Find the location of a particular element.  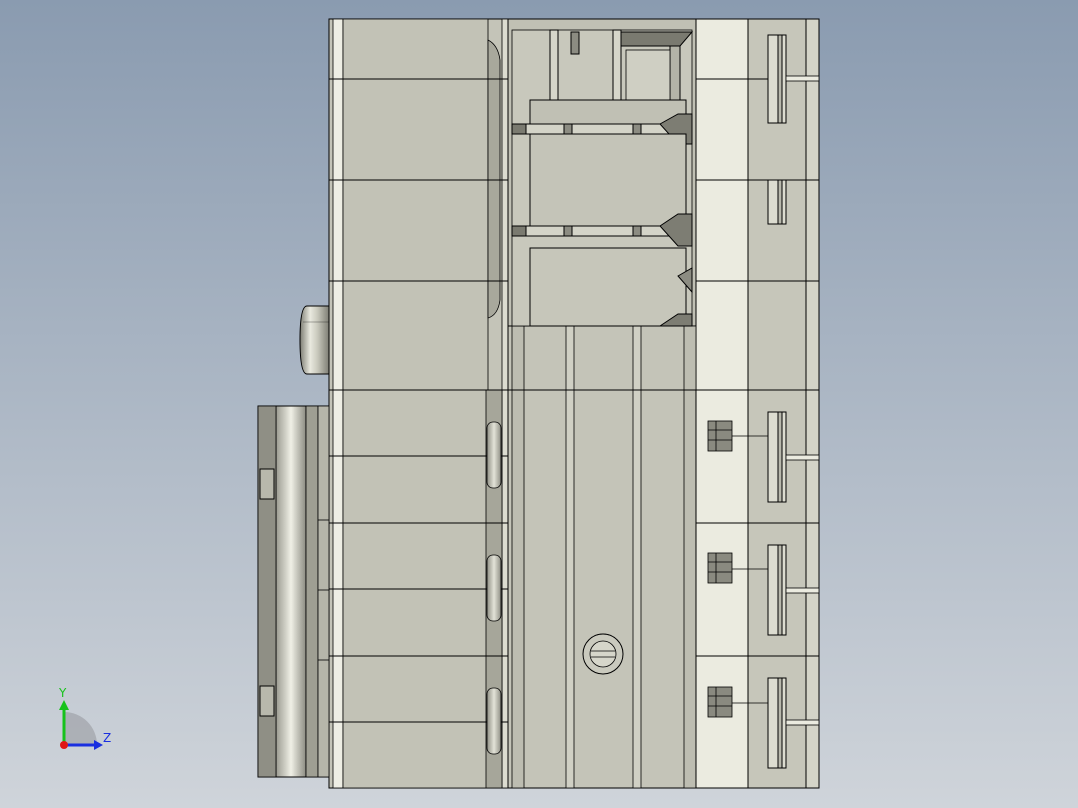

lower-rail-d is located at coordinates (690, 557).